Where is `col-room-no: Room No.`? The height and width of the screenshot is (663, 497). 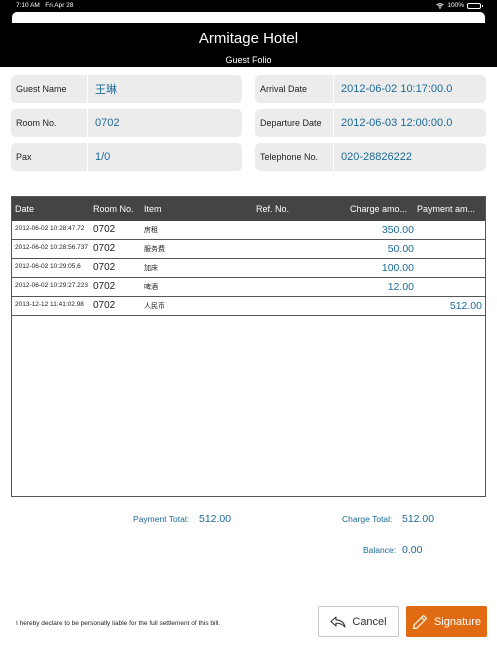 col-room-no: Room No. is located at coordinates (113, 209).